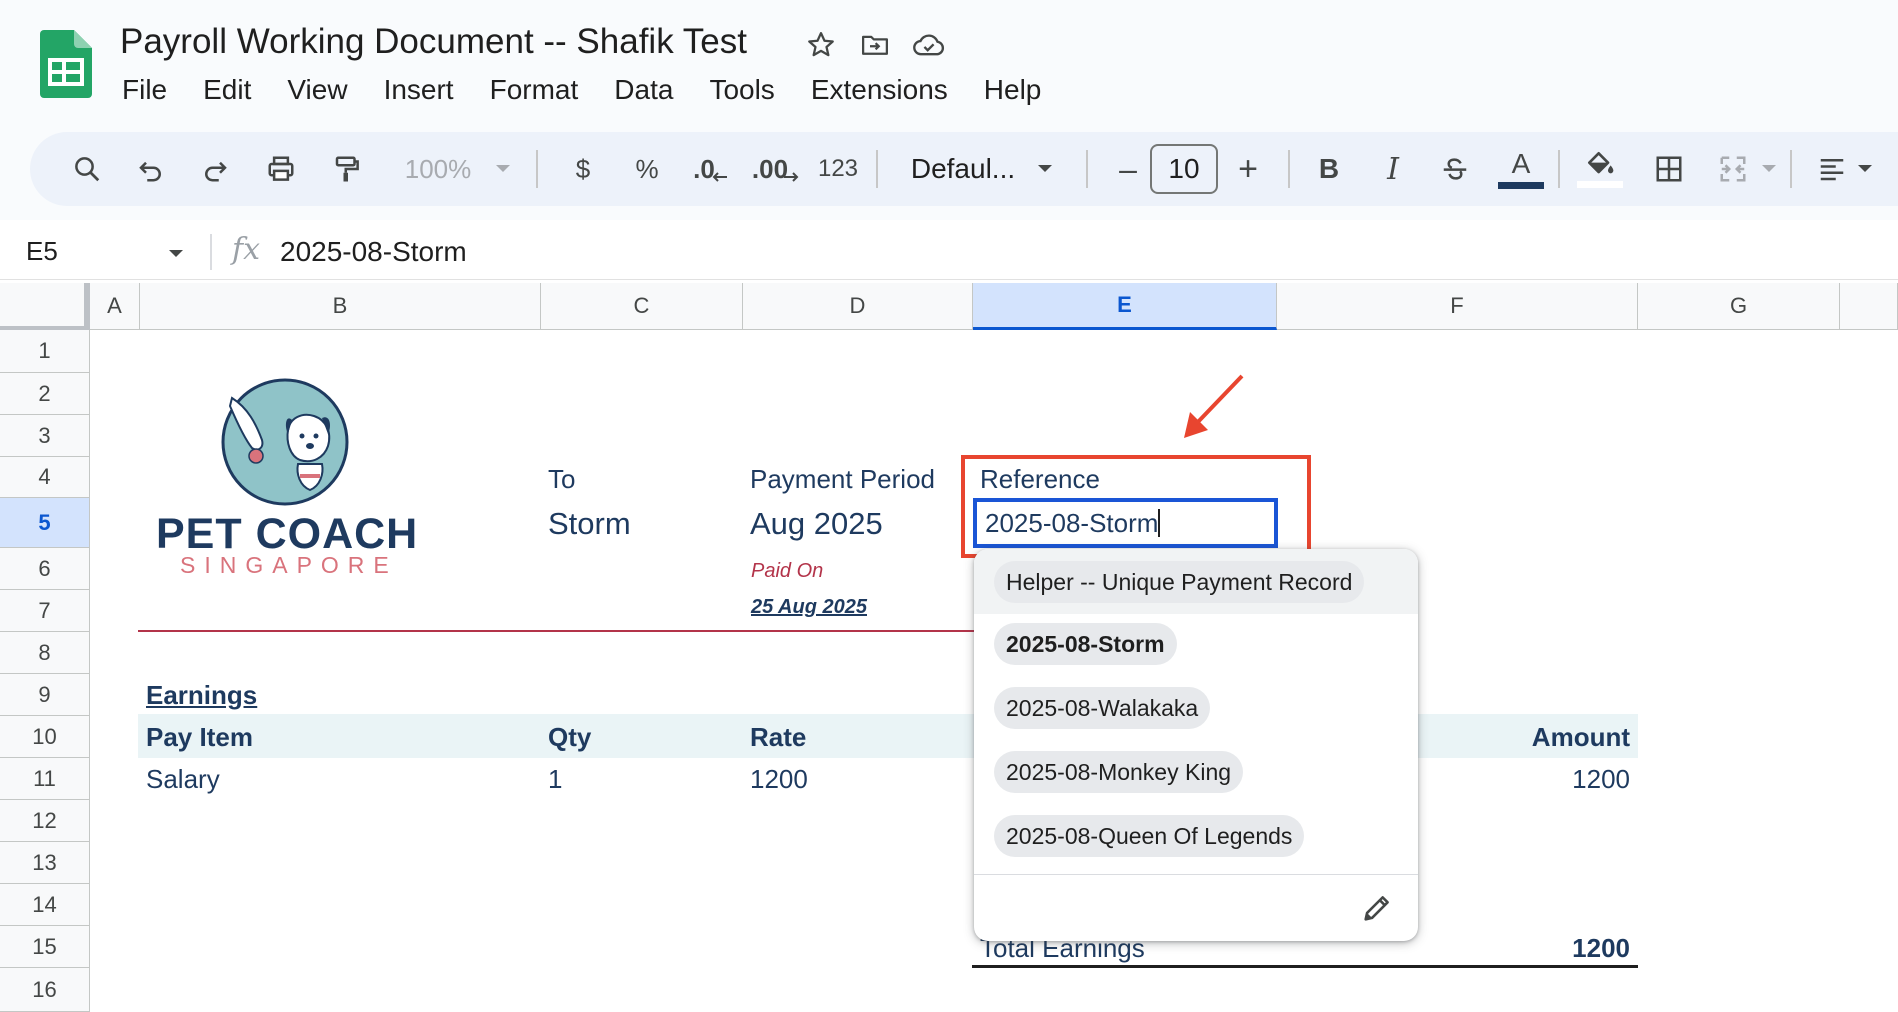 This screenshot has width=1898, height=1012. Describe the element at coordinates (1125, 306) in the screenshot. I see `column-header-e: E` at that location.